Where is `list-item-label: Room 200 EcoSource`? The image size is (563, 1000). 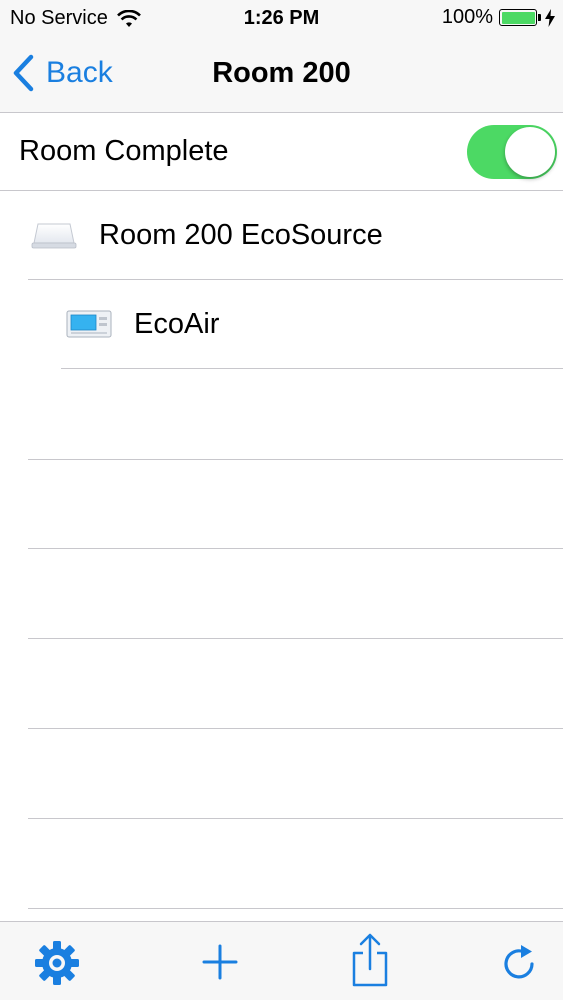 list-item-label: Room 200 EcoSource is located at coordinates (241, 235).